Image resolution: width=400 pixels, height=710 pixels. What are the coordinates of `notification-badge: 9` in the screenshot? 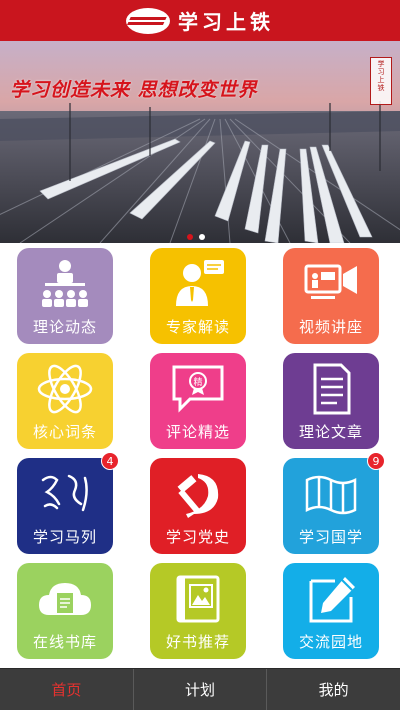 It's located at (376, 461).